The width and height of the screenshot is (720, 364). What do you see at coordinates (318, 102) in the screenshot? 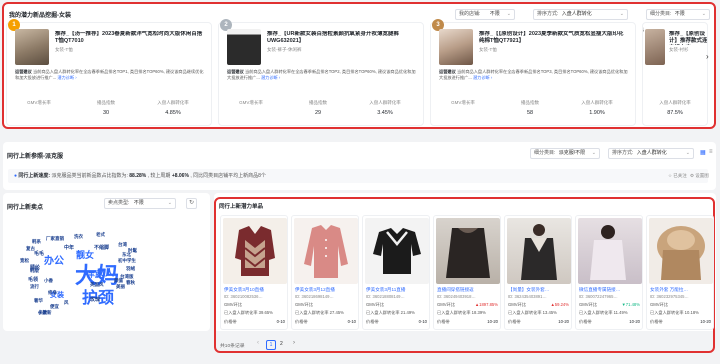
I see `metric-label: 播品指数` at bounding box center [318, 102].